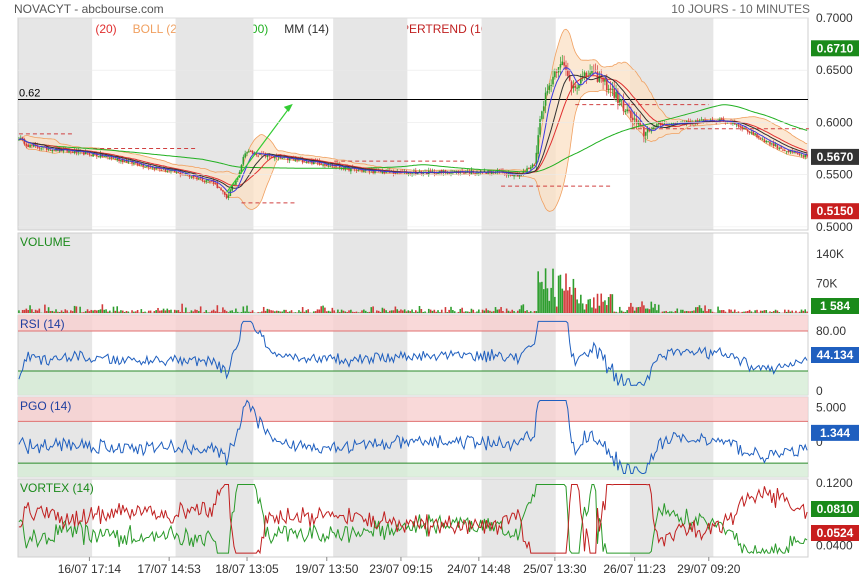 This screenshot has height=585, width=860. I want to click on price-tick-label: 0.7000, so click(834, 18).